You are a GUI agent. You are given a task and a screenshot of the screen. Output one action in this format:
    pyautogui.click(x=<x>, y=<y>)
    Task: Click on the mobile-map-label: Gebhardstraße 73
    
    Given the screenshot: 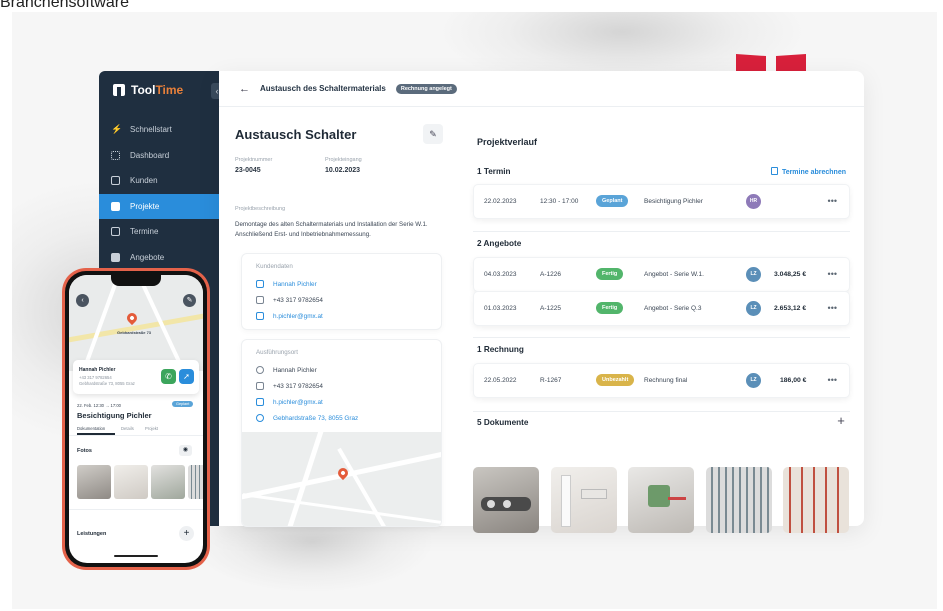 What is the action you would take?
    pyautogui.click(x=134, y=332)
    